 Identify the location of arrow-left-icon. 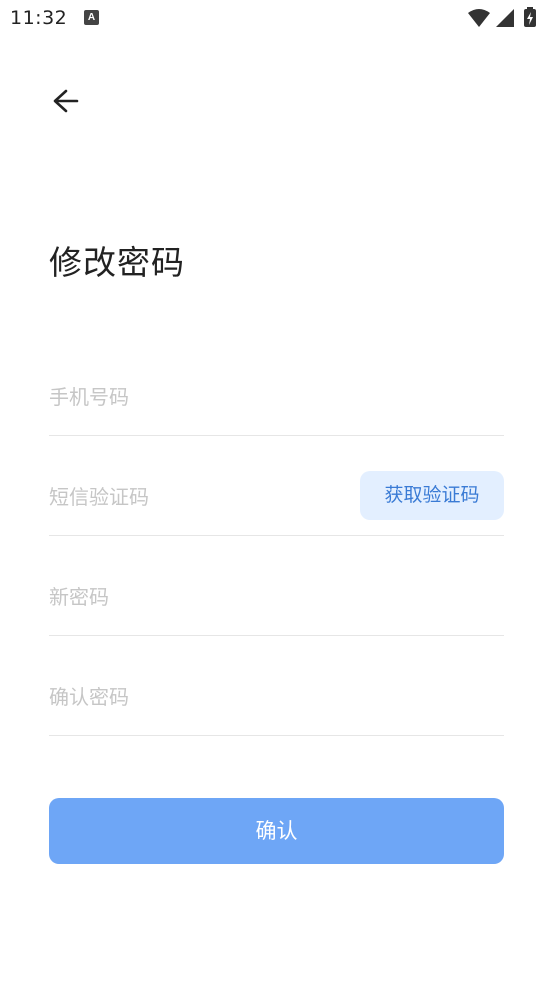
(66, 101).